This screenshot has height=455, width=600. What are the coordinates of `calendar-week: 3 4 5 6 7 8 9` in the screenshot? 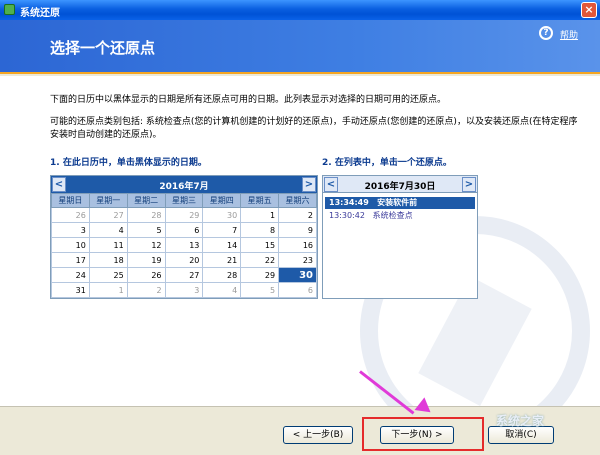 It's located at (184, 230).